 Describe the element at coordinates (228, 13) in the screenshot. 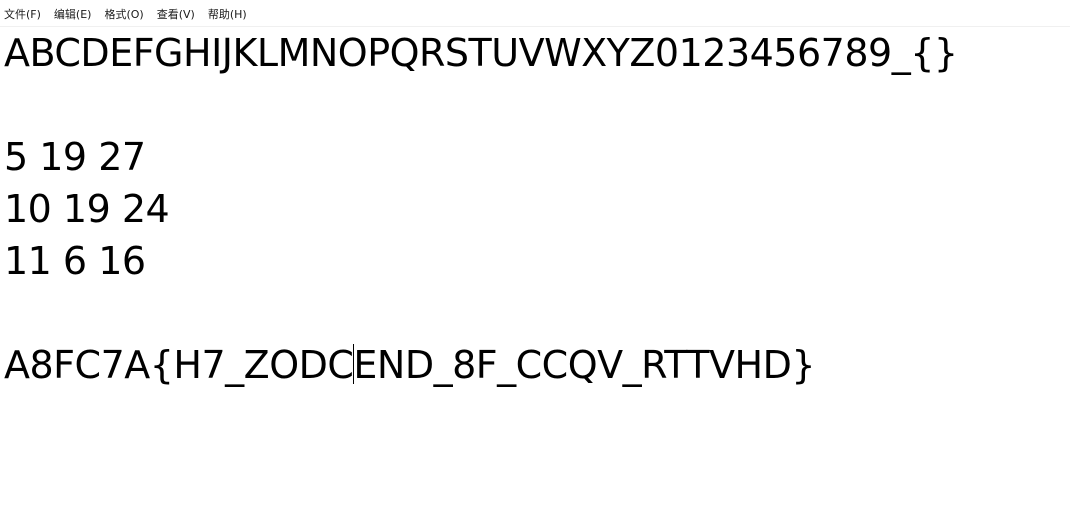

I see `menu-help: 帮助(H)` at that location.